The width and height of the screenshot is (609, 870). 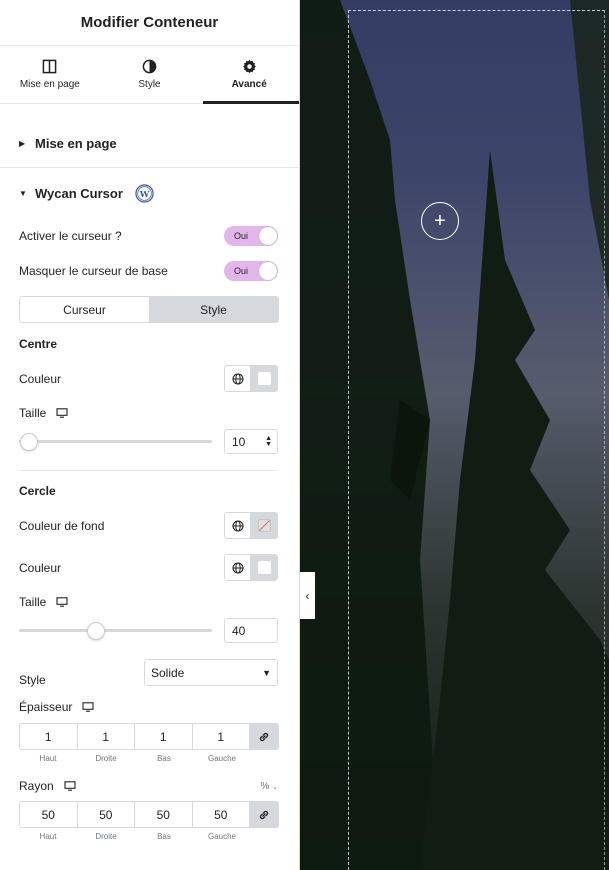 What do you see at coordinates (241, 271) in the screenshot?
I see `toggle-value: Oui` at bounding box center [241, 271].